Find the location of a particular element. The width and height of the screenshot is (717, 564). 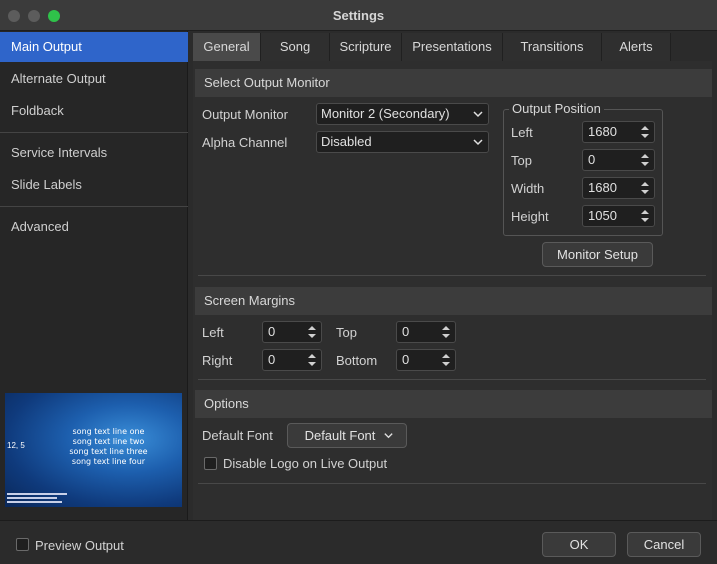

sidebar-item-service-intervals: Service Intervals is located at coordinates (94, 153).